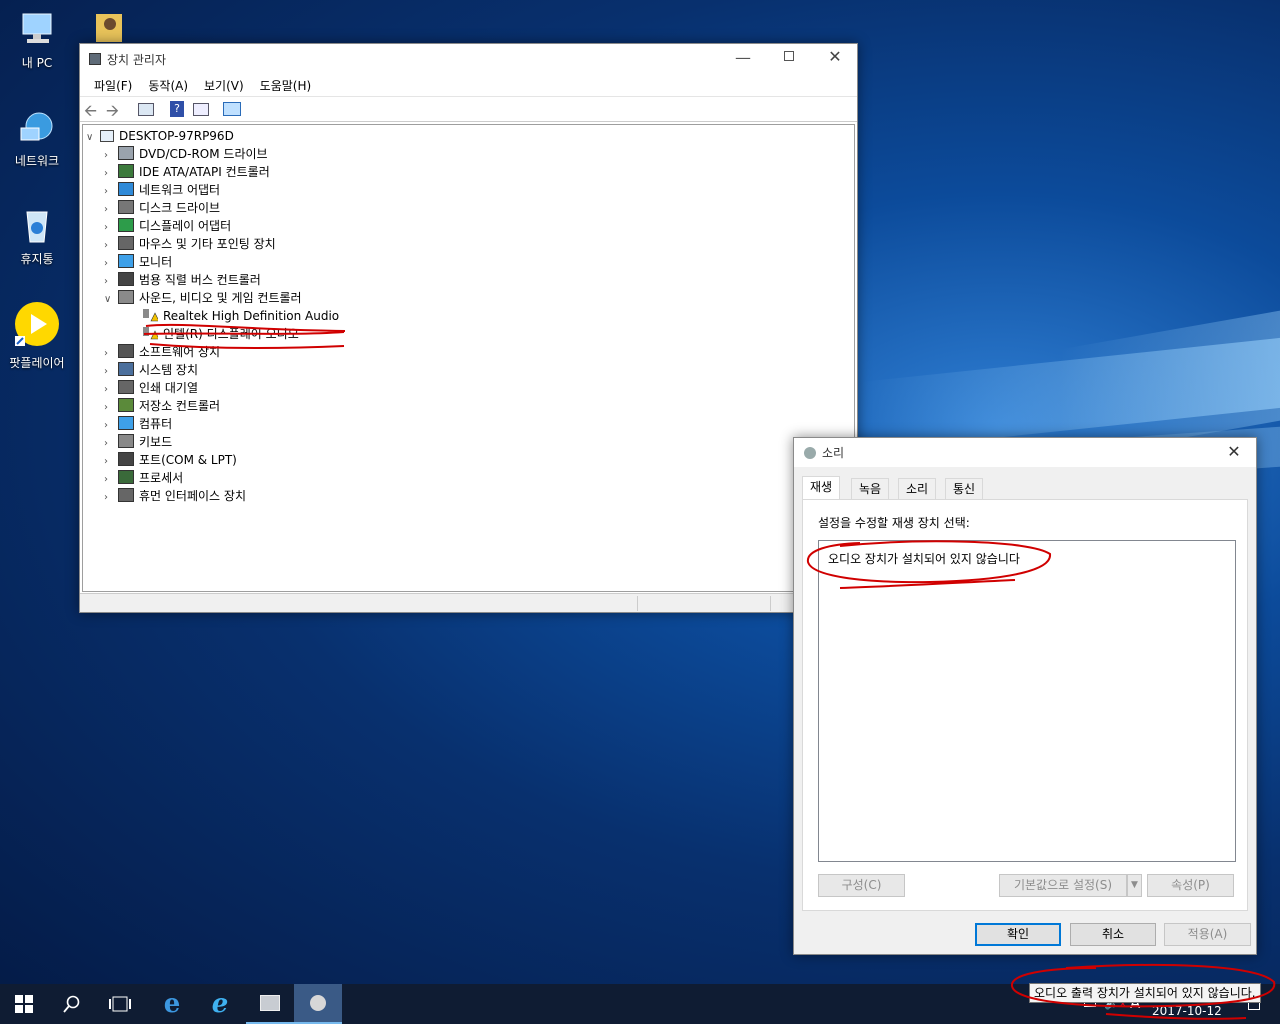 This screenshot has width=1280, height=1024. Describe the element at coordinates (138, 442) in the screenshot. I see `tree-category-item: › 키보드` at that location.